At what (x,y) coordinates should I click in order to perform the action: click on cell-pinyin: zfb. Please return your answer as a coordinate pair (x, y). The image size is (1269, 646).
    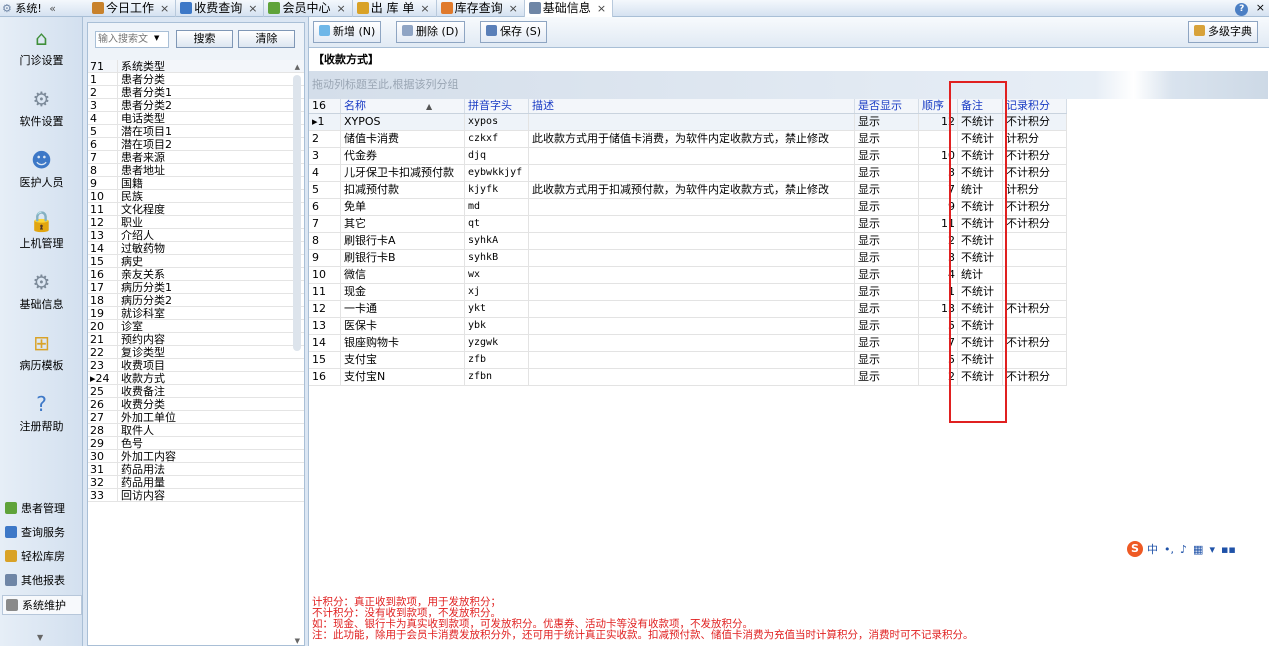
    Looking at the image, I should click on (497, 360).